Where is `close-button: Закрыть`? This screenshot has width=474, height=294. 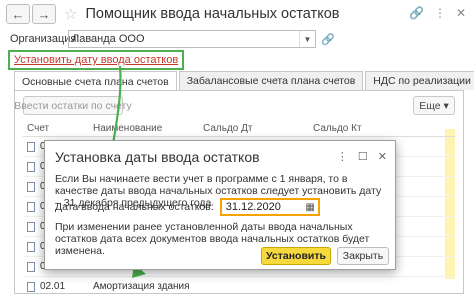 close-button: Закрыть is located at coordinates (363, 256).